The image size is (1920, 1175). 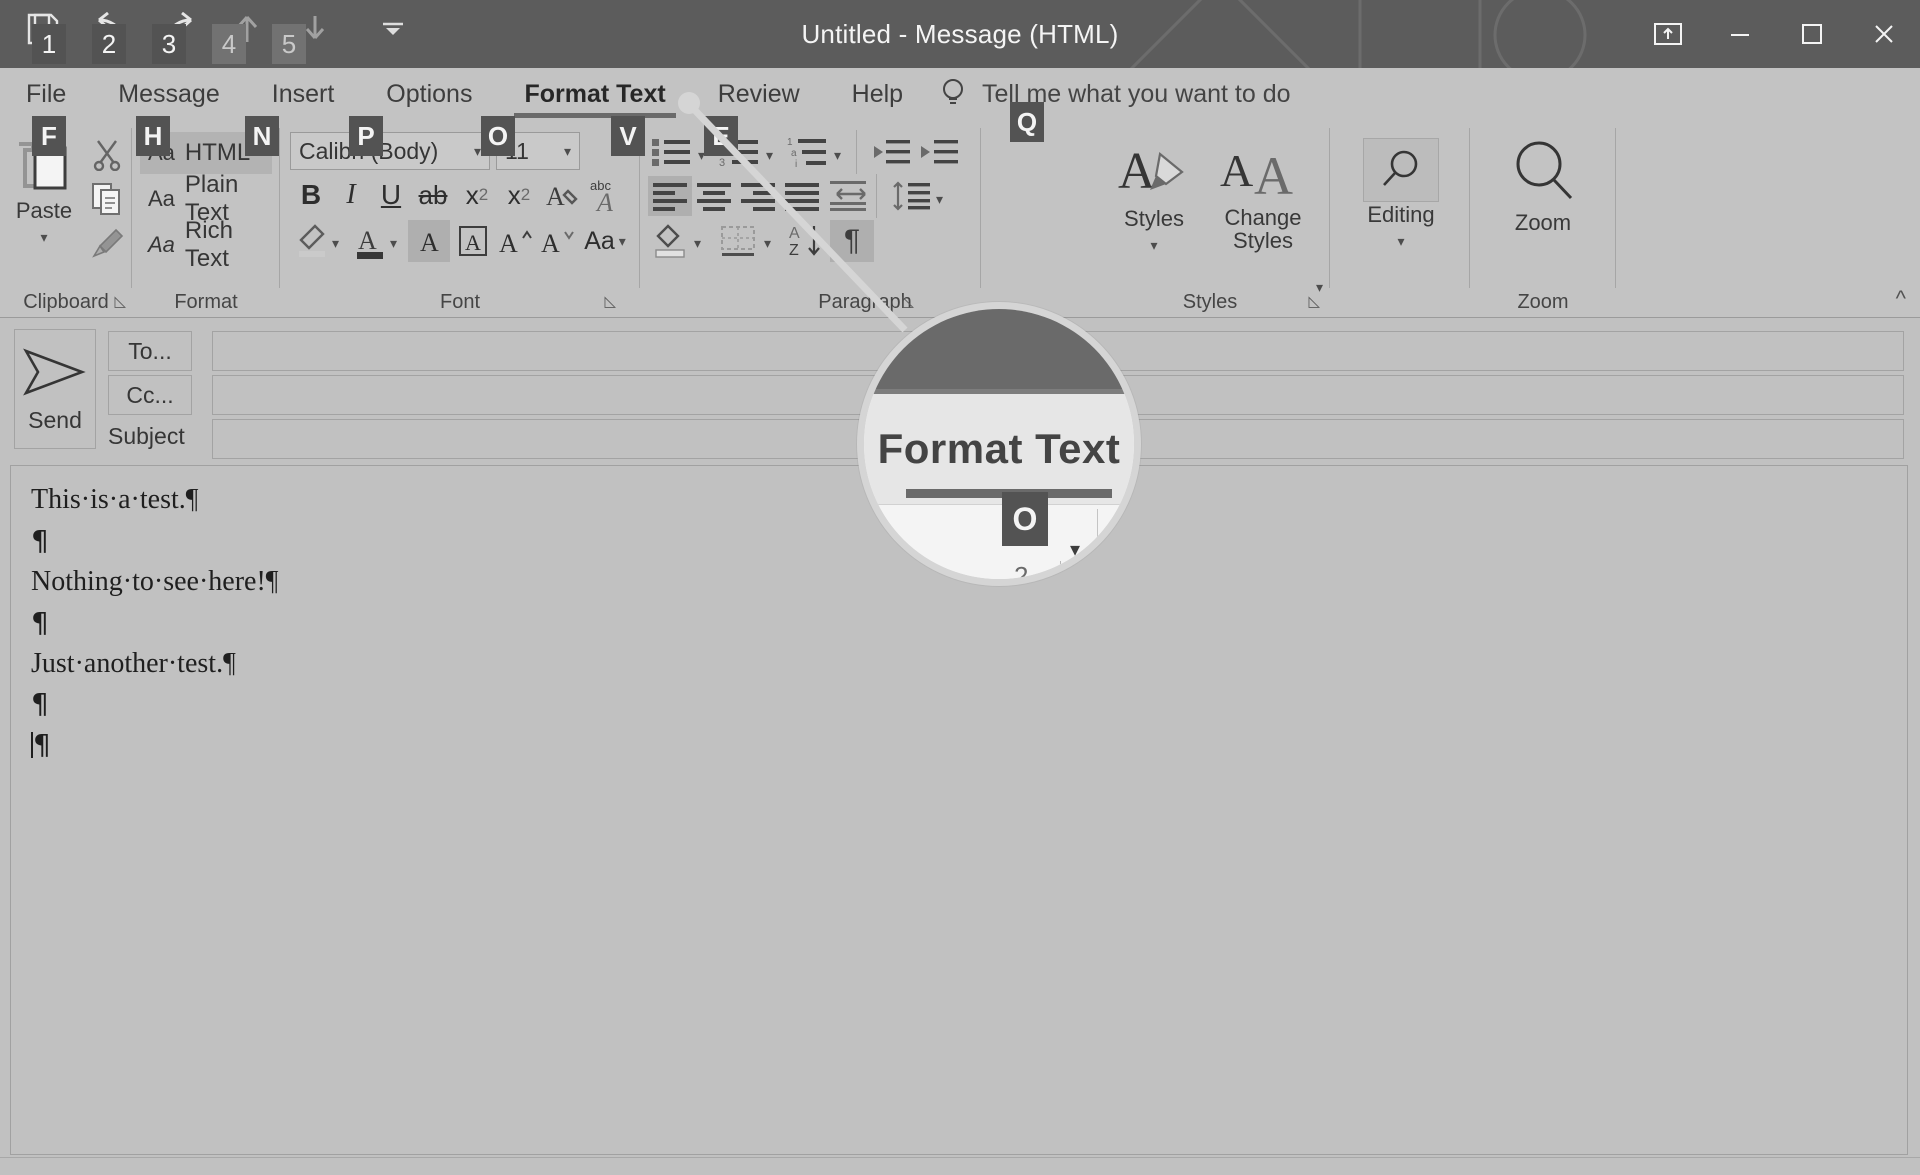 What do you see at coordinates (759, 94) in the screenshot?
I see `tab-review: Review` at bounding box center [759, 94].